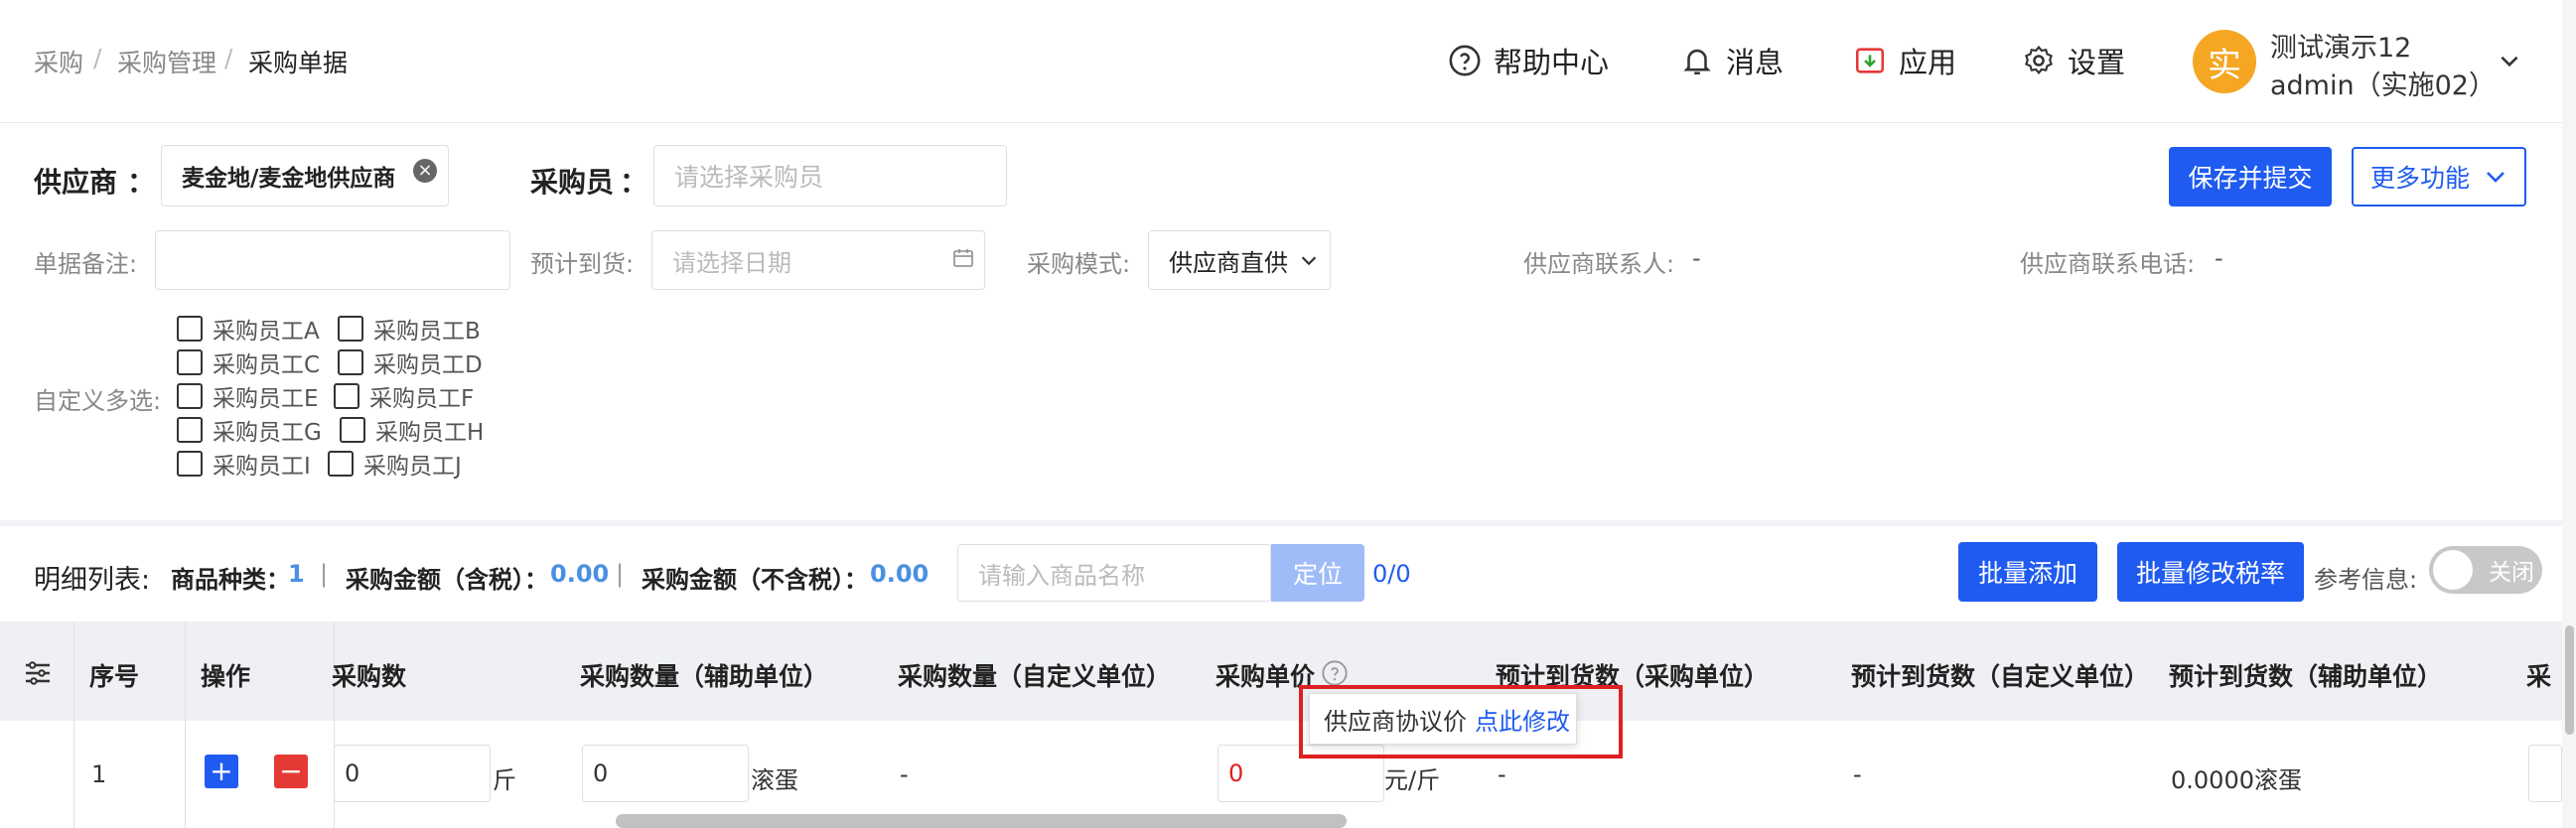  What do you see at coordinates (58, 62) in the screenshot?
I see `breadcrumb-item-purchase: 采购` at bounding box center [58, 62].